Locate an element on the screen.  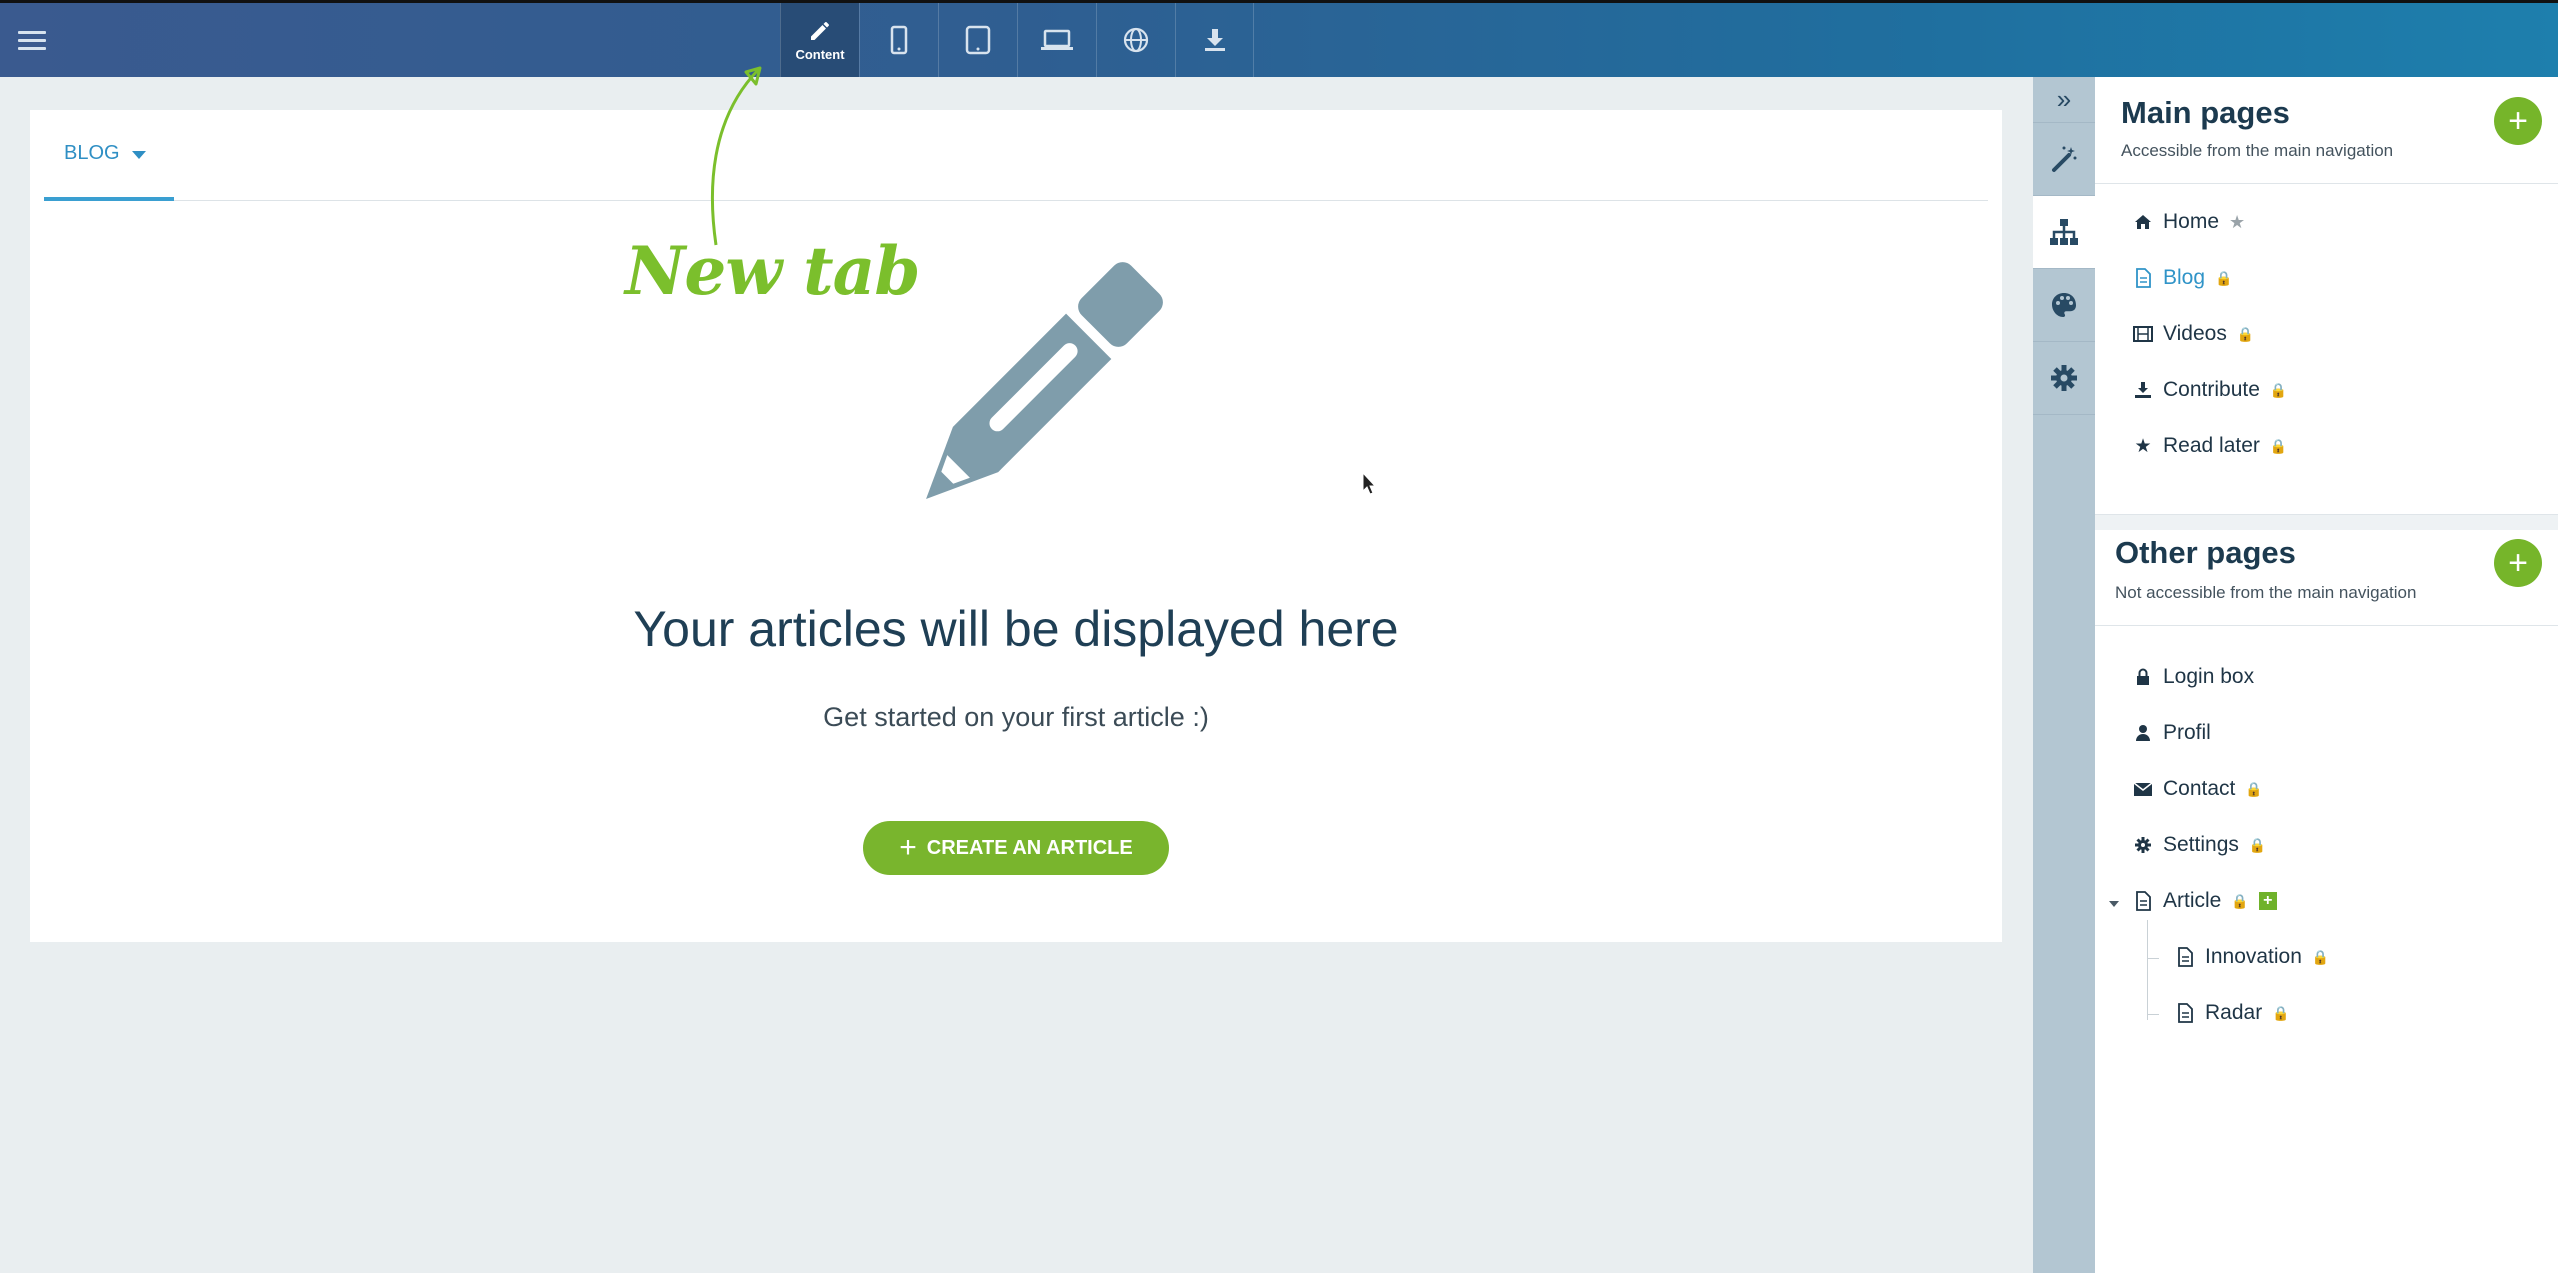
page-item-contact: Contact 🔒 is located at coordinates (2198, 789).